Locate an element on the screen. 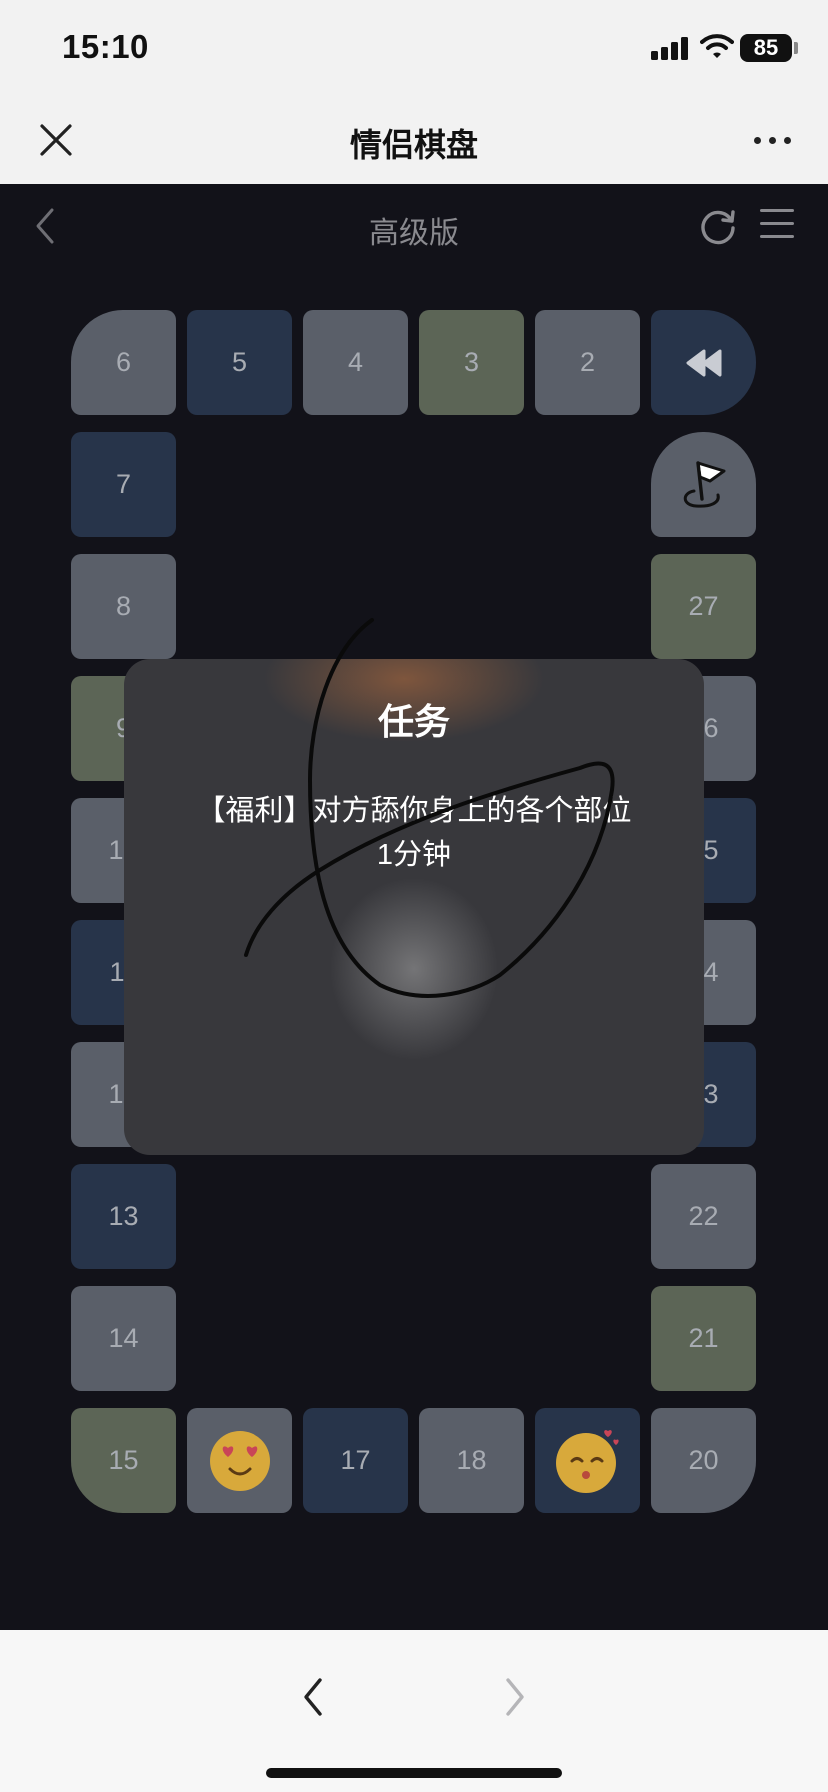 Image resolution: width=828 pixels, height=1792 pixels. rewind-icon is located at coordinates (703, 362).